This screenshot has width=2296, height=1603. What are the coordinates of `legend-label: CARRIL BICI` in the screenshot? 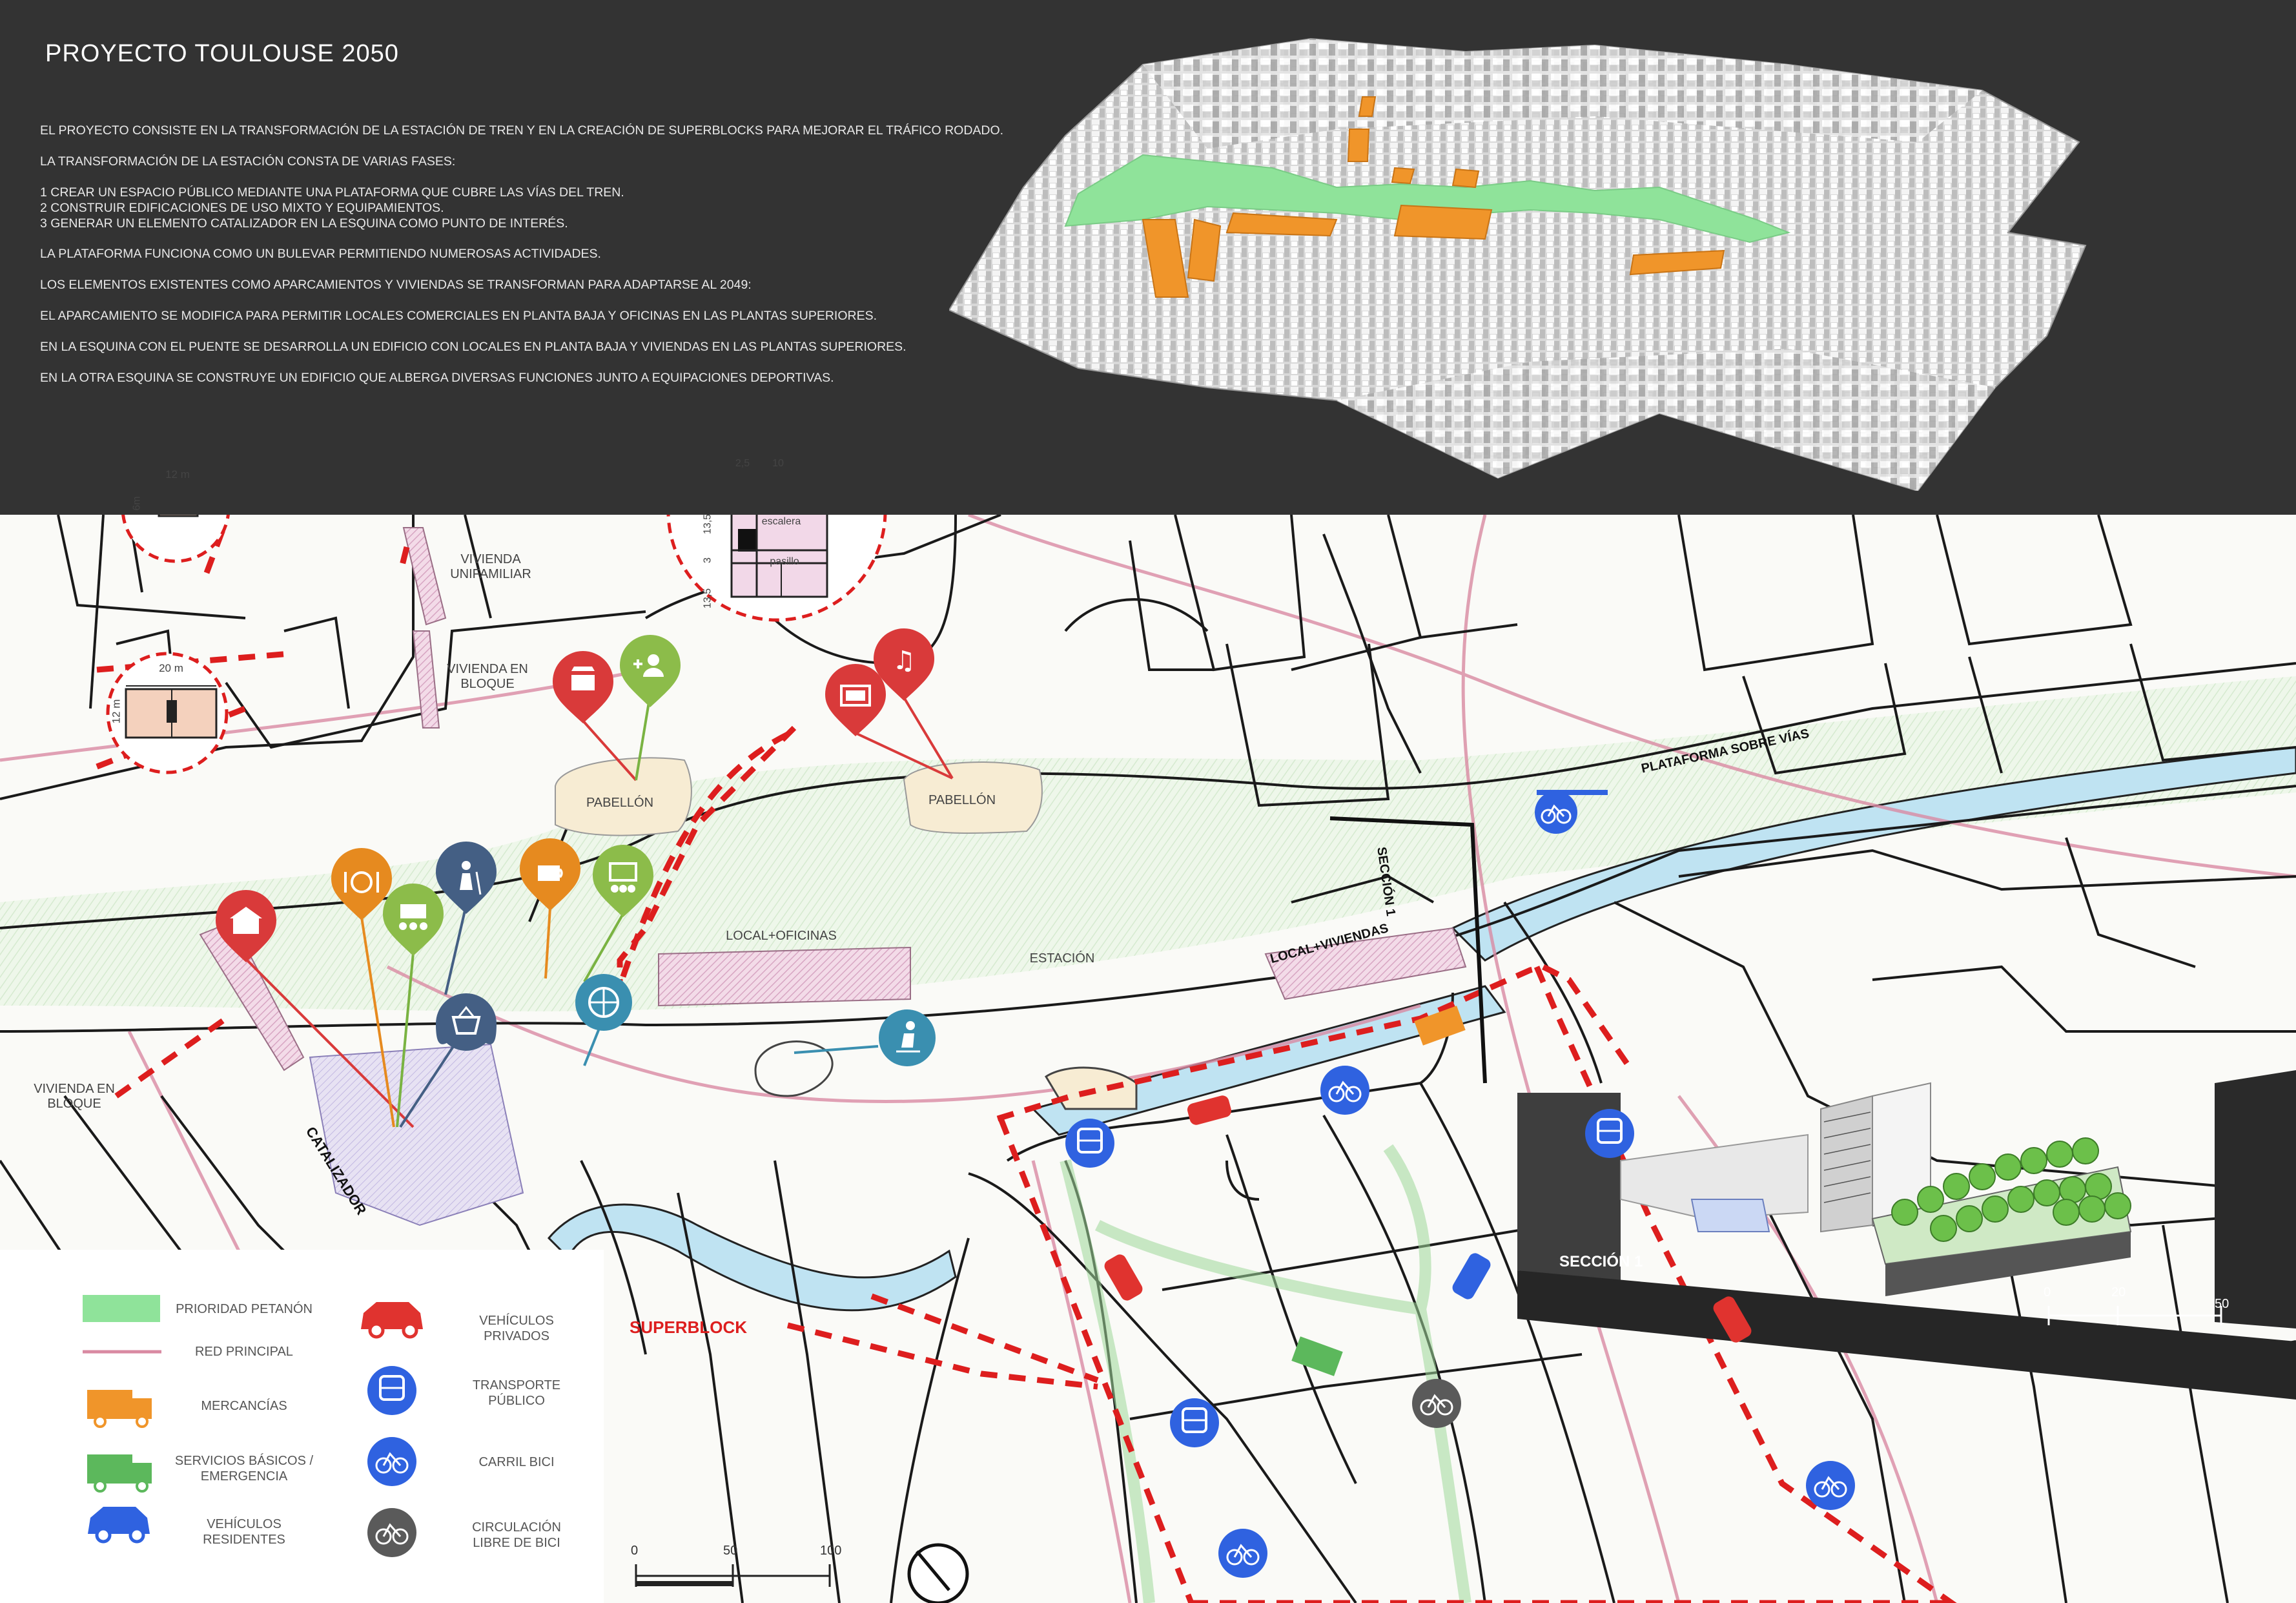 It's located at (516, 1462).